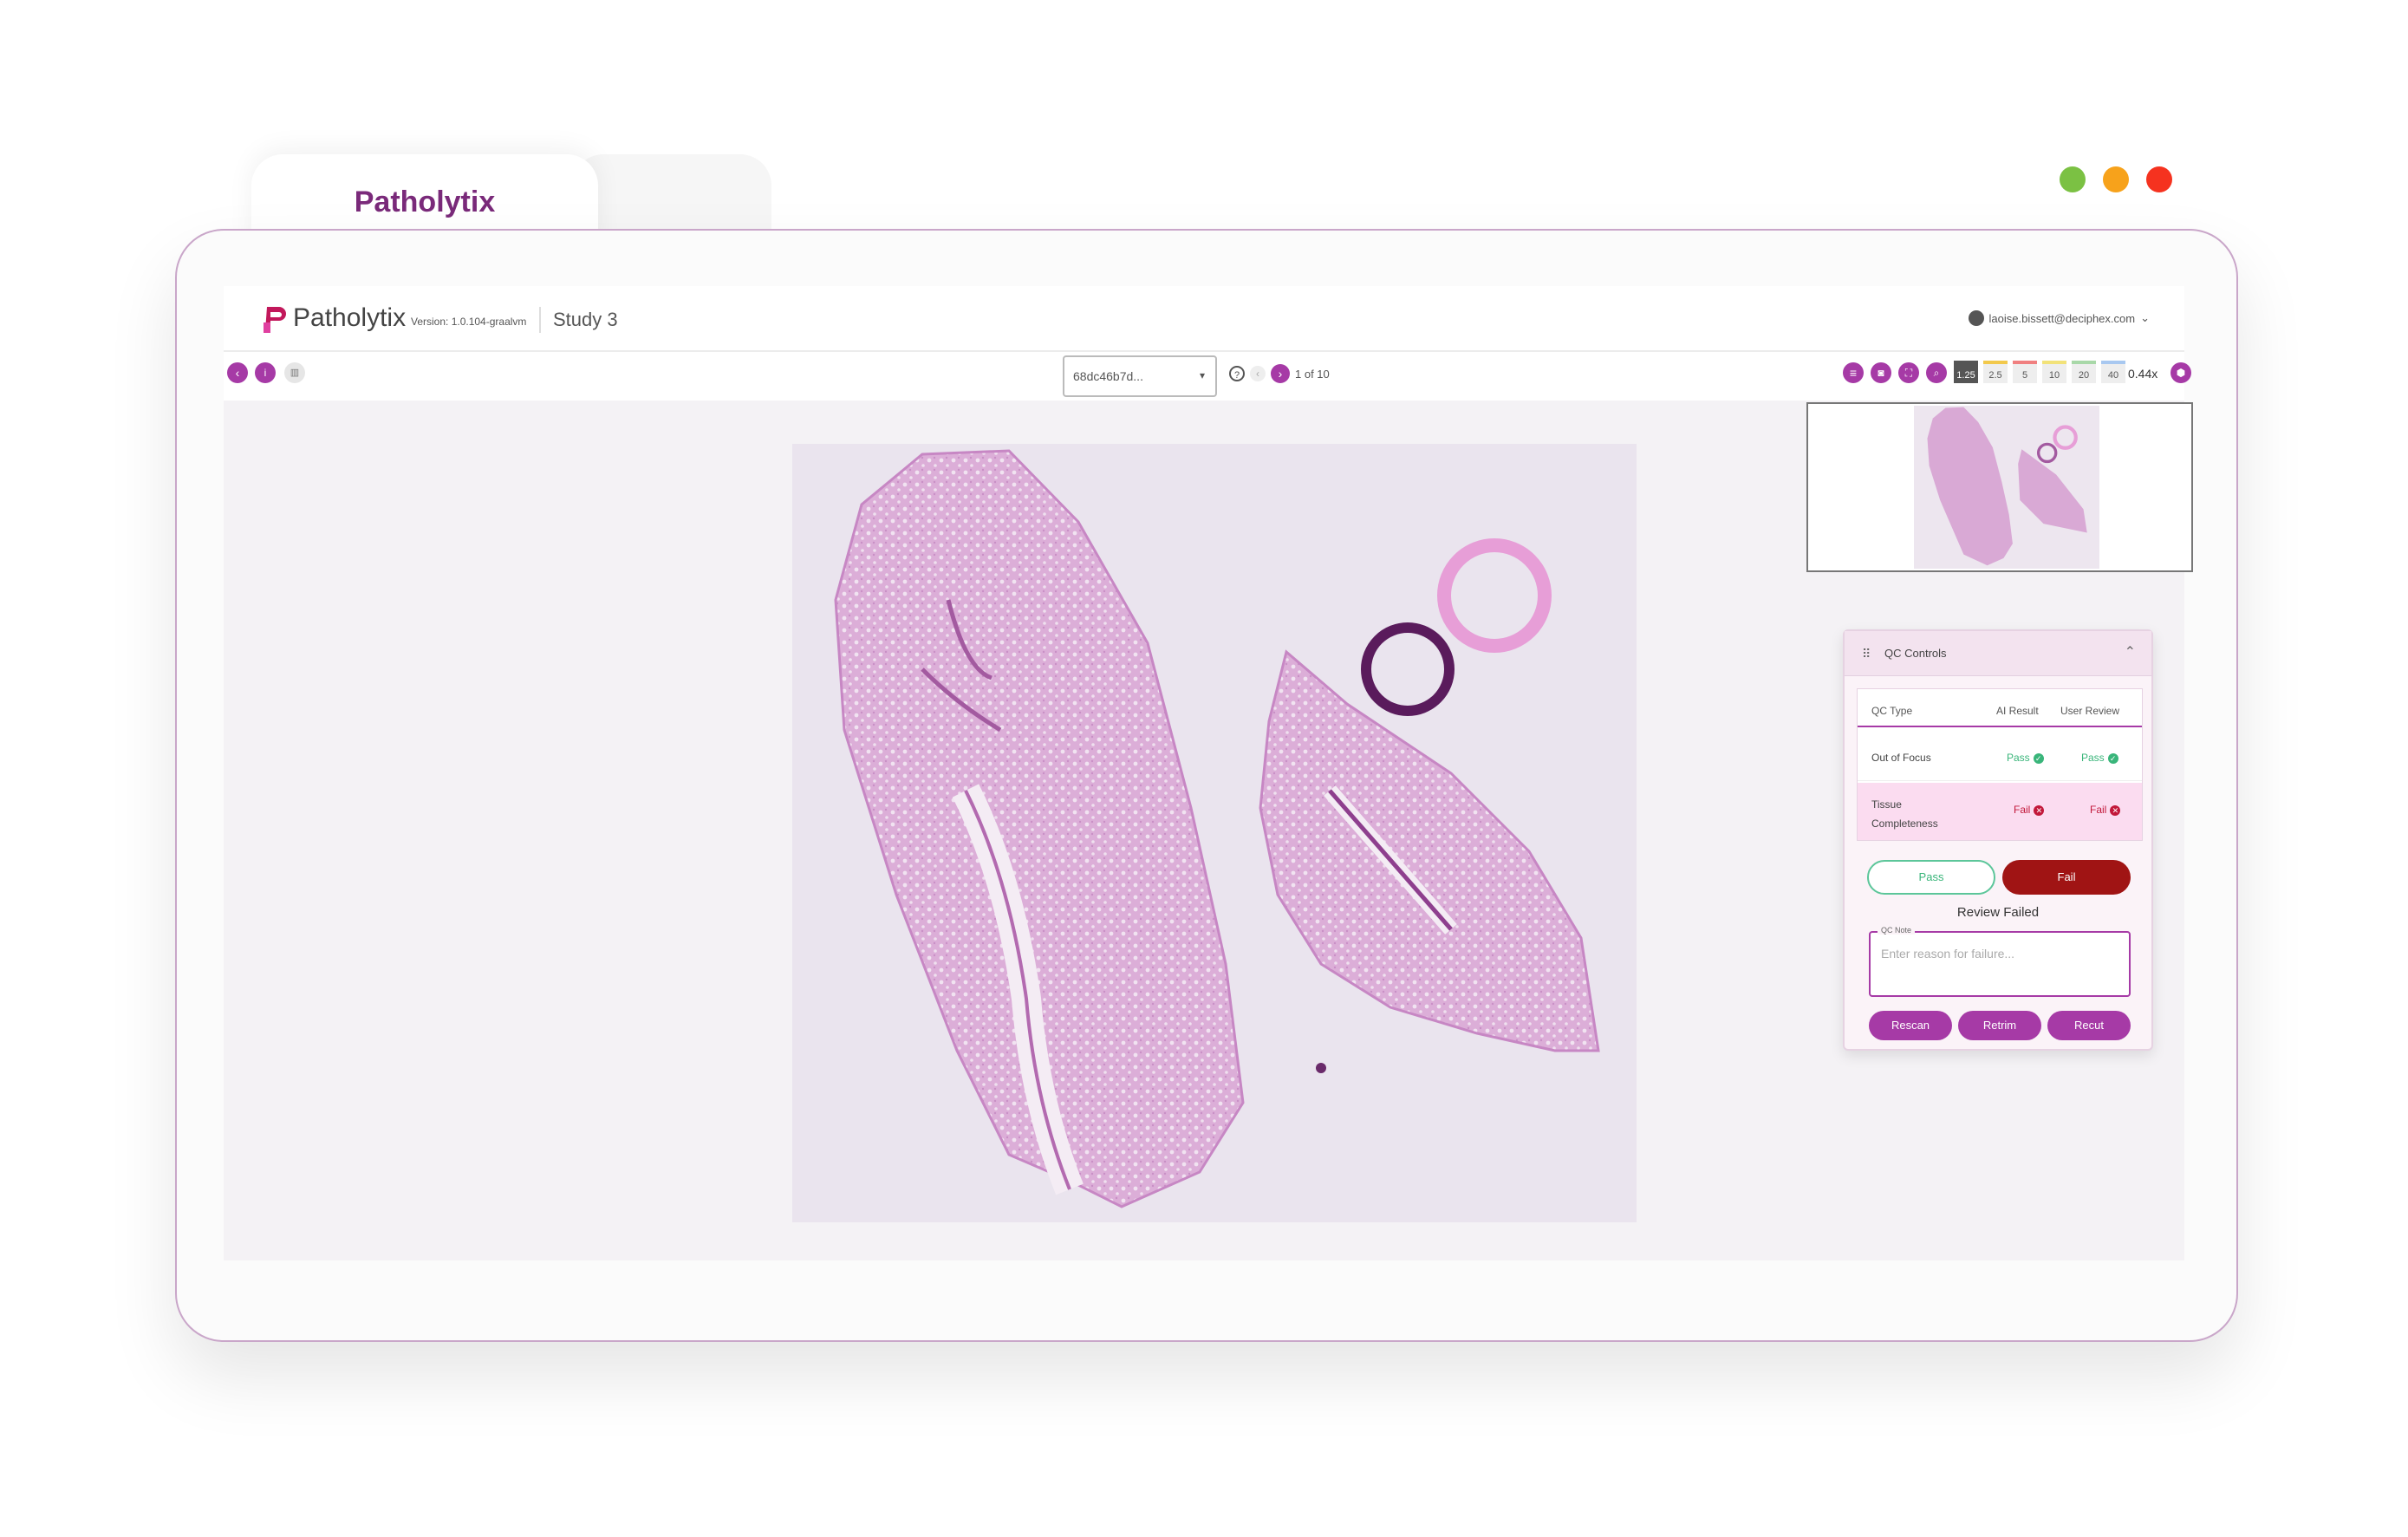  I want to click on minimap, so click(1999, 487).